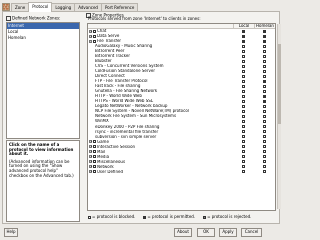 This screenshot has height=240, width=320. What do you see at coordinates (243, 26) in the screenshot?
I see `tree-header-local: Local` at bounding box center [243, 26].